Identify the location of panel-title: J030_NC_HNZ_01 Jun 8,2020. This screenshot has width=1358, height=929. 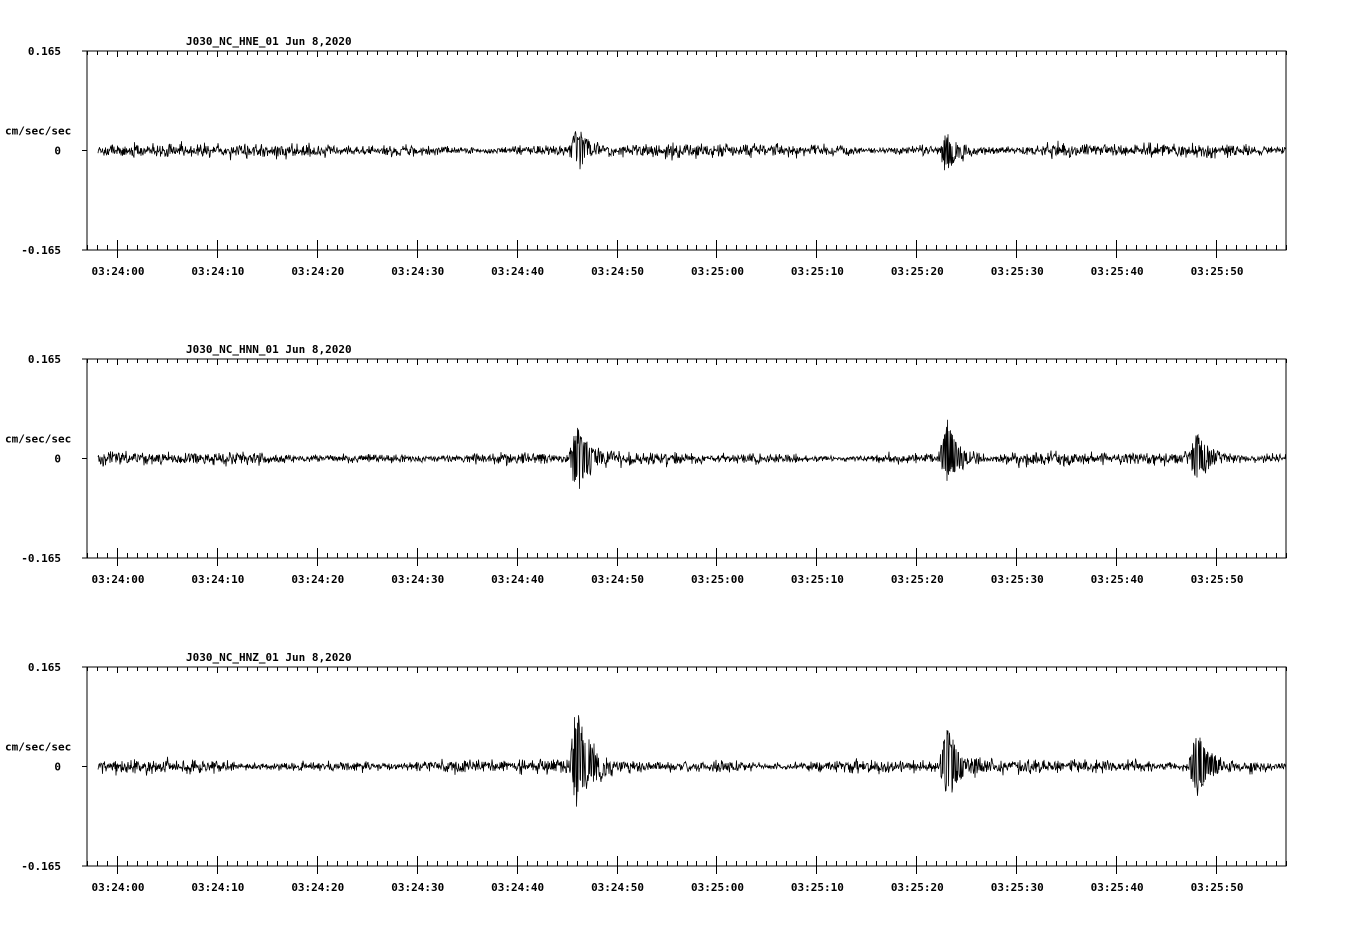
(269, 657).